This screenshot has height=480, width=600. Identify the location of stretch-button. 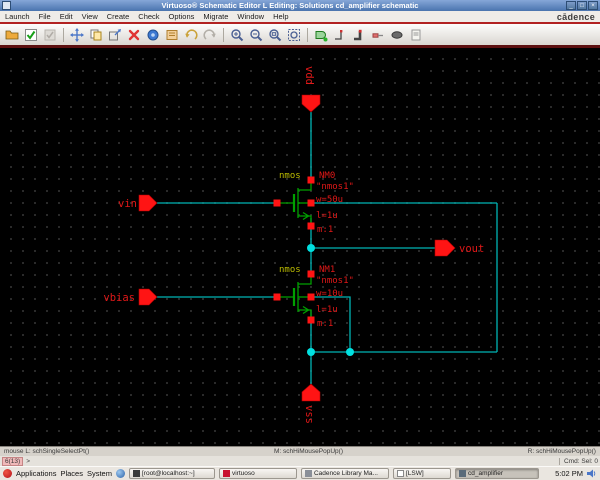
(115, 35).